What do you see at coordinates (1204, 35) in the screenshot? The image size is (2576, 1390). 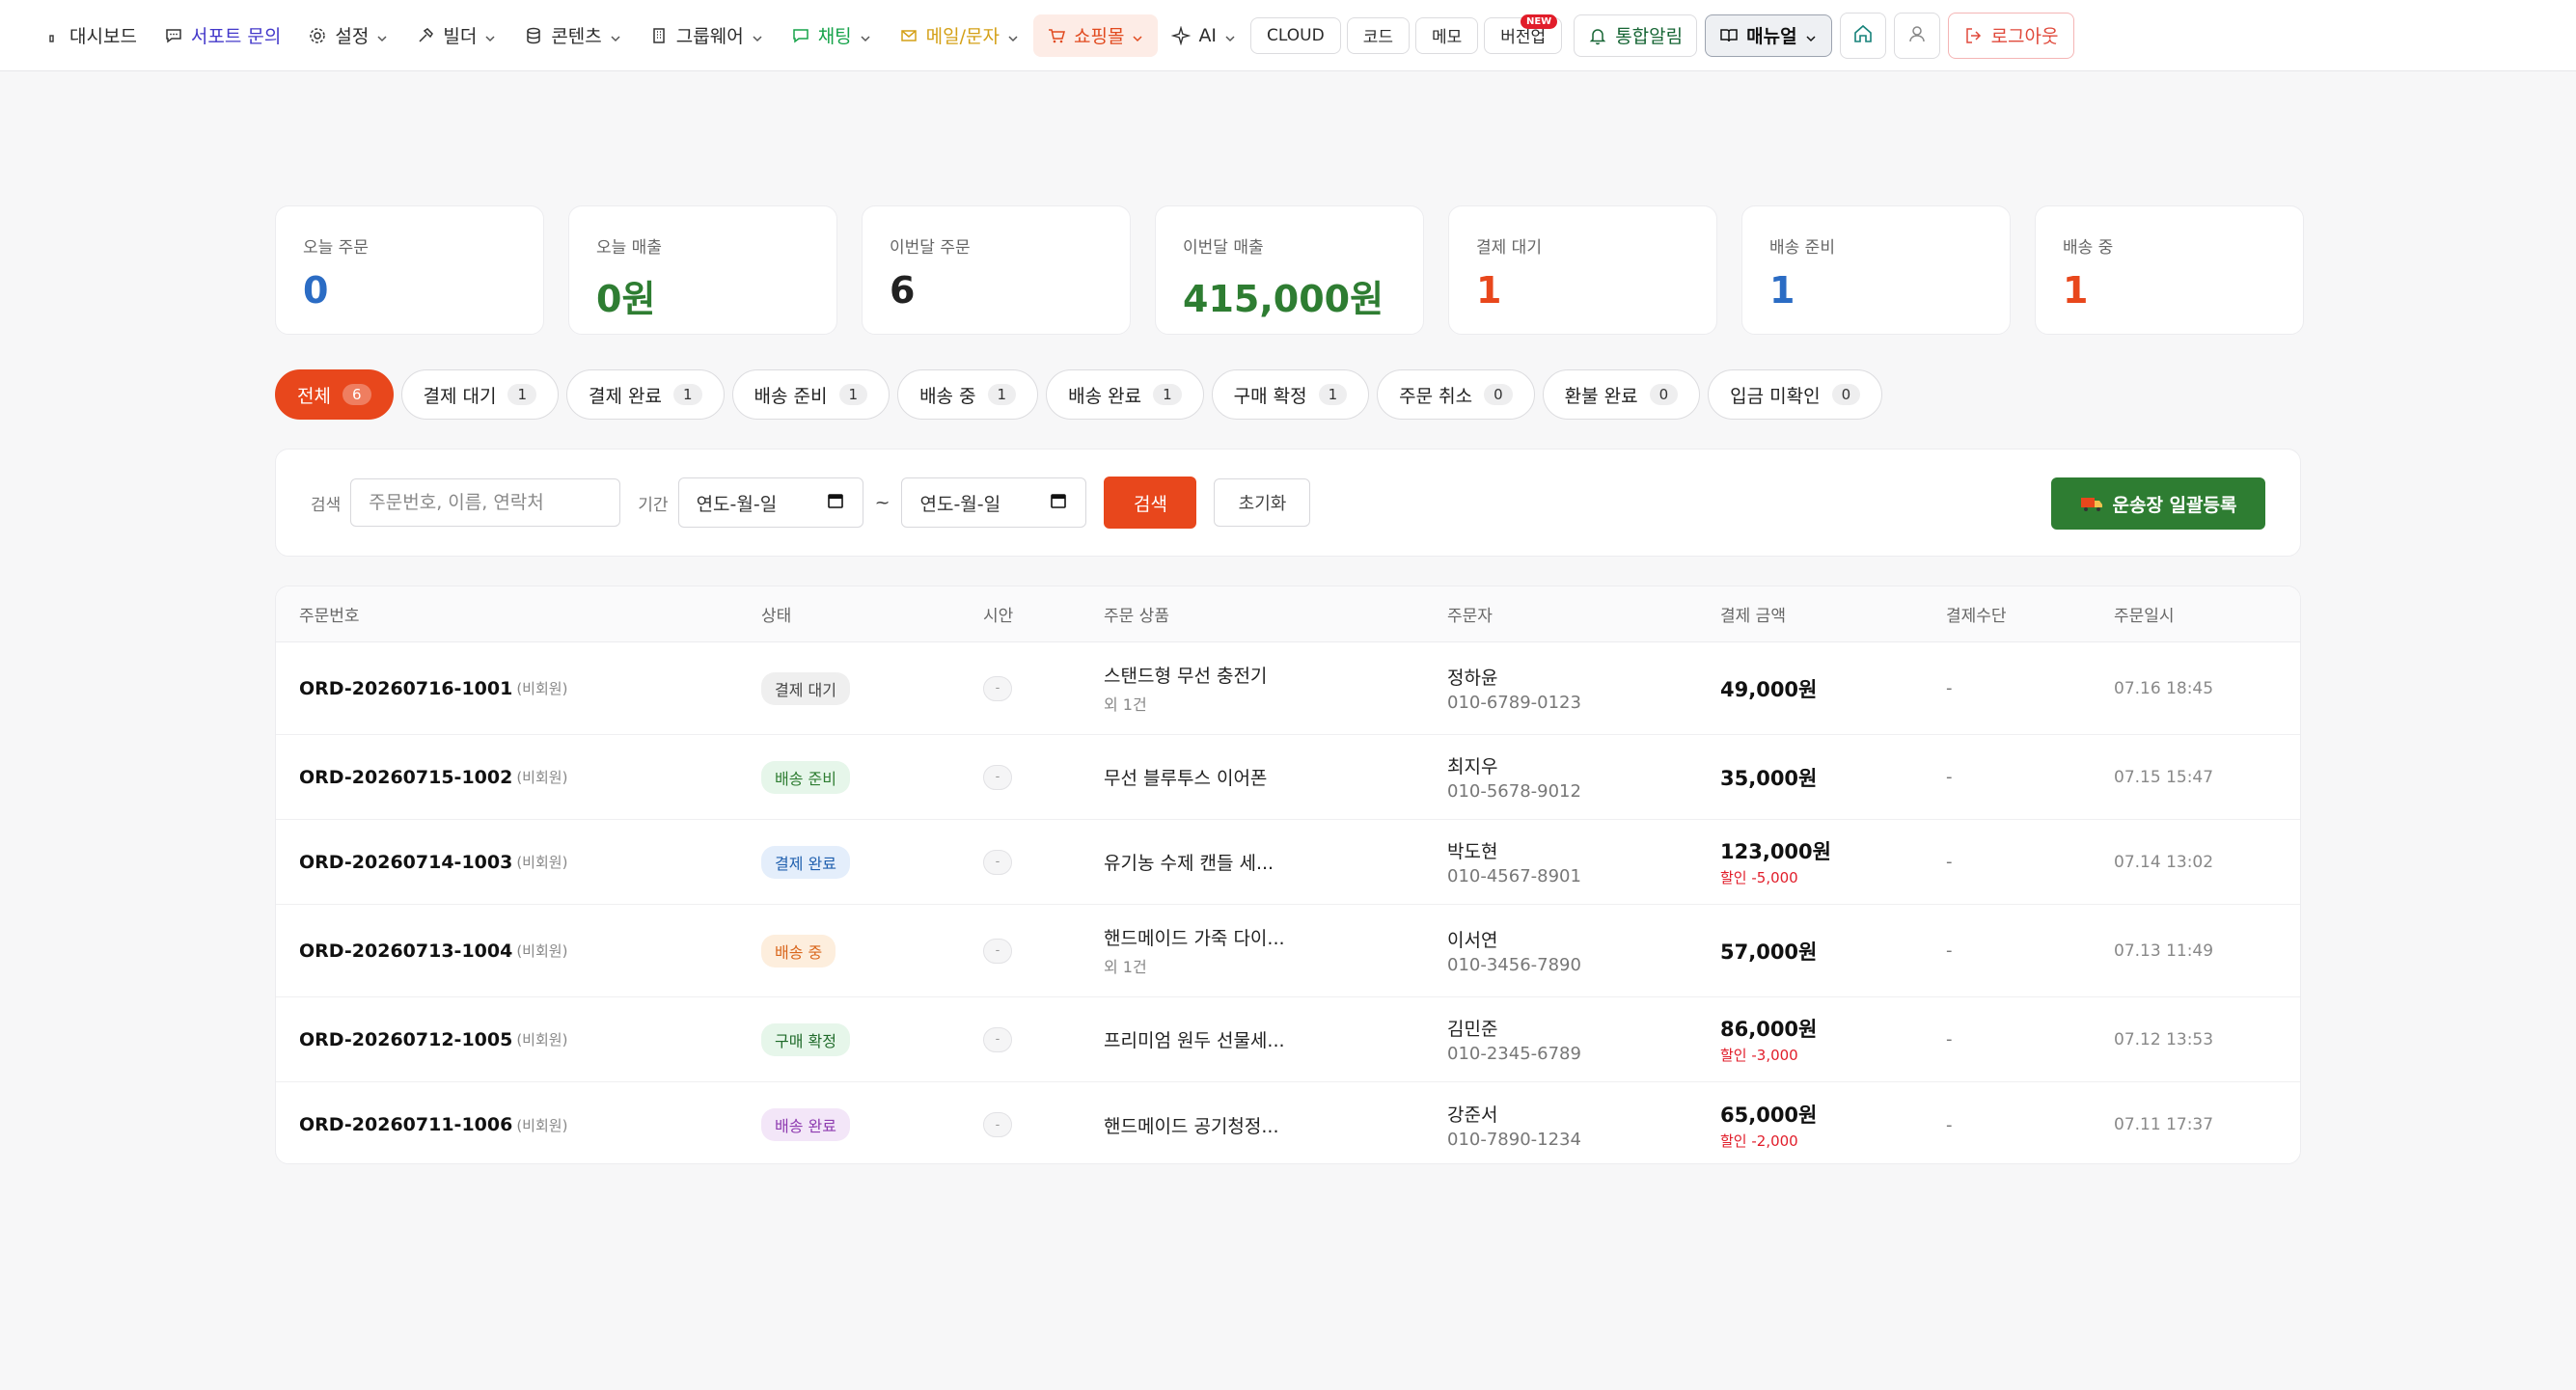 I see `nav-ai: AI` at bounding box center [1204, 35].